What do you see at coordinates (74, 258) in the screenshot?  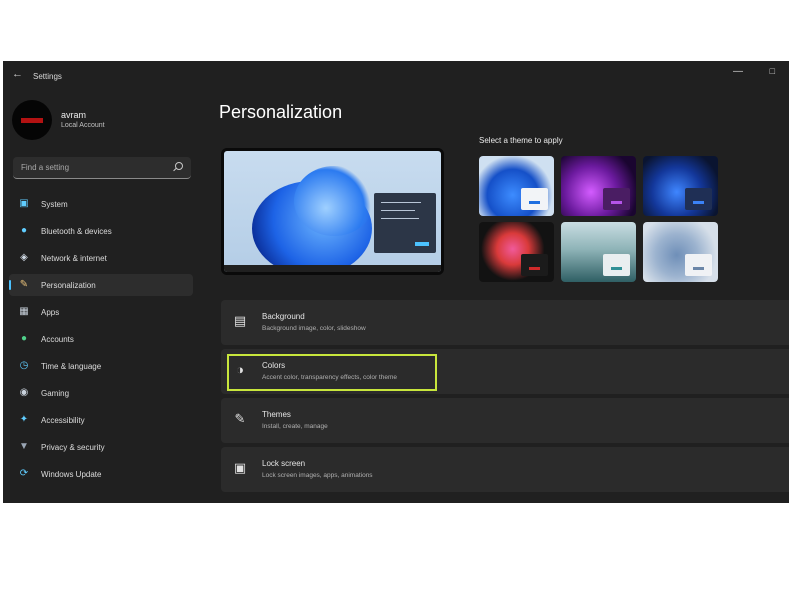 I see `sidebar-item-label: Network & internet` at bounding box center [74, 258].